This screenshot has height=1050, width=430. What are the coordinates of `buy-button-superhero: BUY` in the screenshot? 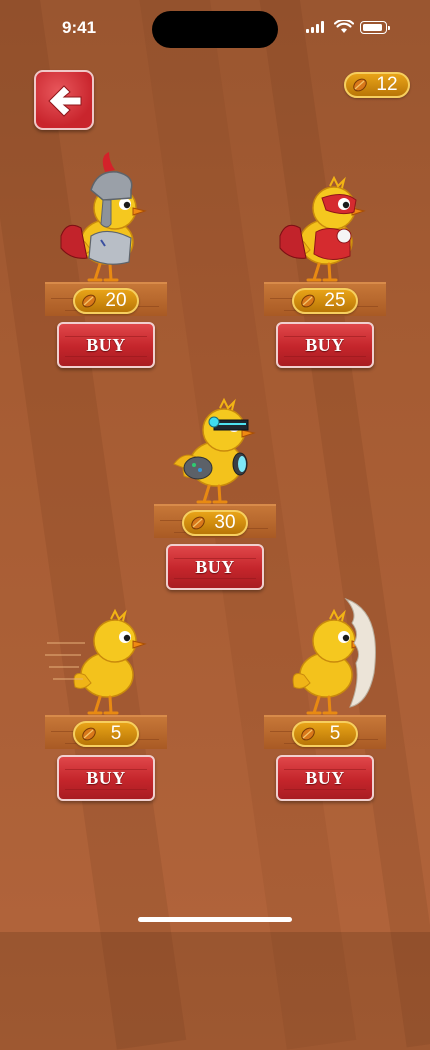 It's located at (325, 345).